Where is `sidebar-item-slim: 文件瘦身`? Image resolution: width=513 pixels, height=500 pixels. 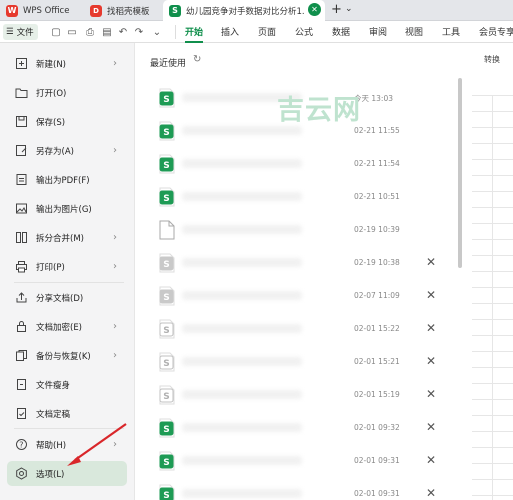 sidebar-item-slim: 文件瘦身 is located at coordinates (67, 384).